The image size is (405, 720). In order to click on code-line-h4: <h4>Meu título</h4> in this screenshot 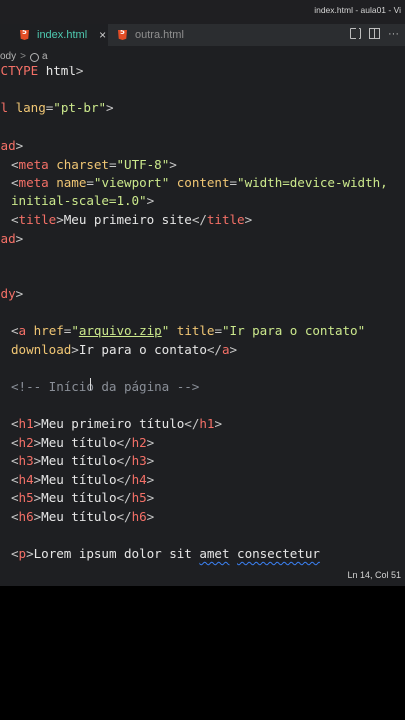, I will do `click(83, 479)`.